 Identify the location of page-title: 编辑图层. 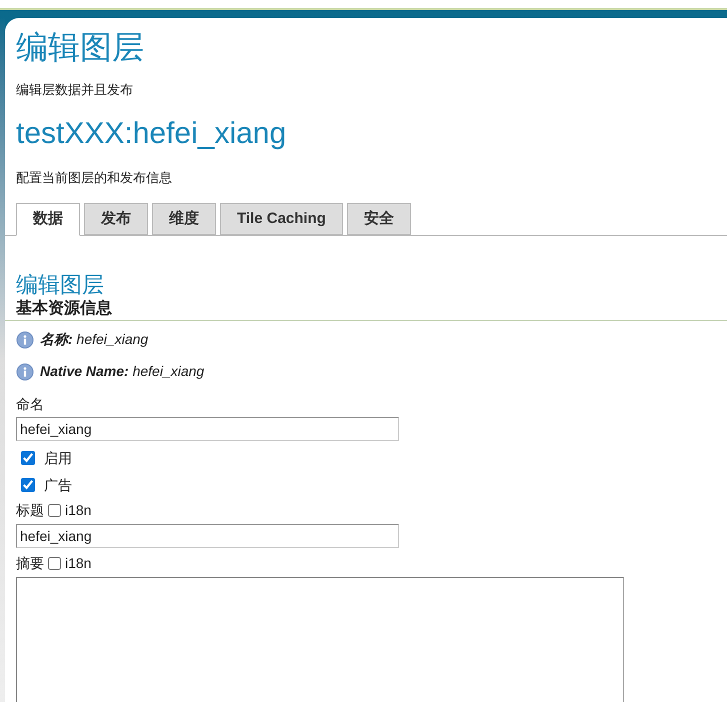
(80, 47).